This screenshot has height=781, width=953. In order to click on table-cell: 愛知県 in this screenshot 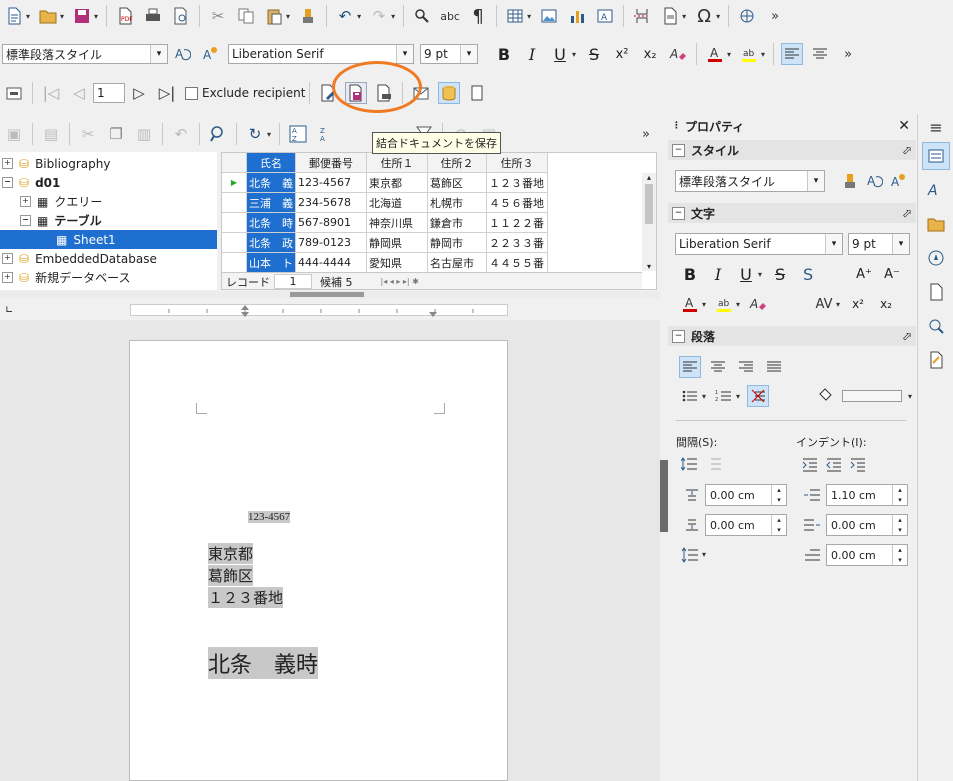, I will do `click(397, 262)`.